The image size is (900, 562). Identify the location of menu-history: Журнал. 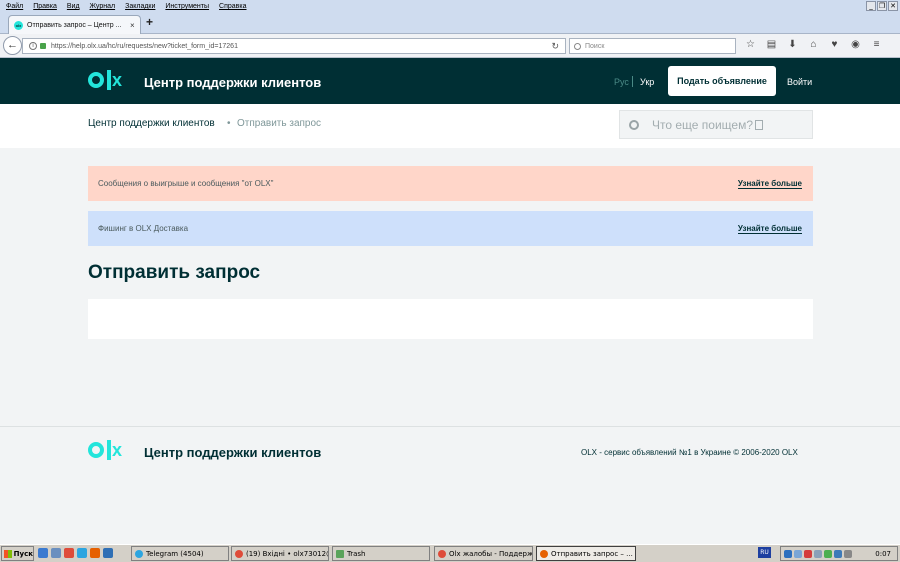
(103, 6).